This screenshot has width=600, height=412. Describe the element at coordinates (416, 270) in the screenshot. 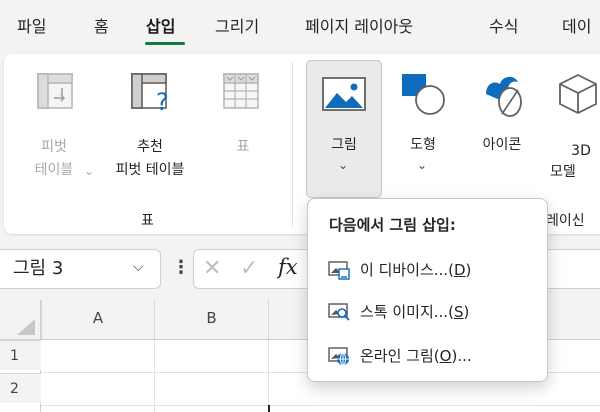

I see `menu-item-this-device-label: 이 디바이스...(D)` at that location.